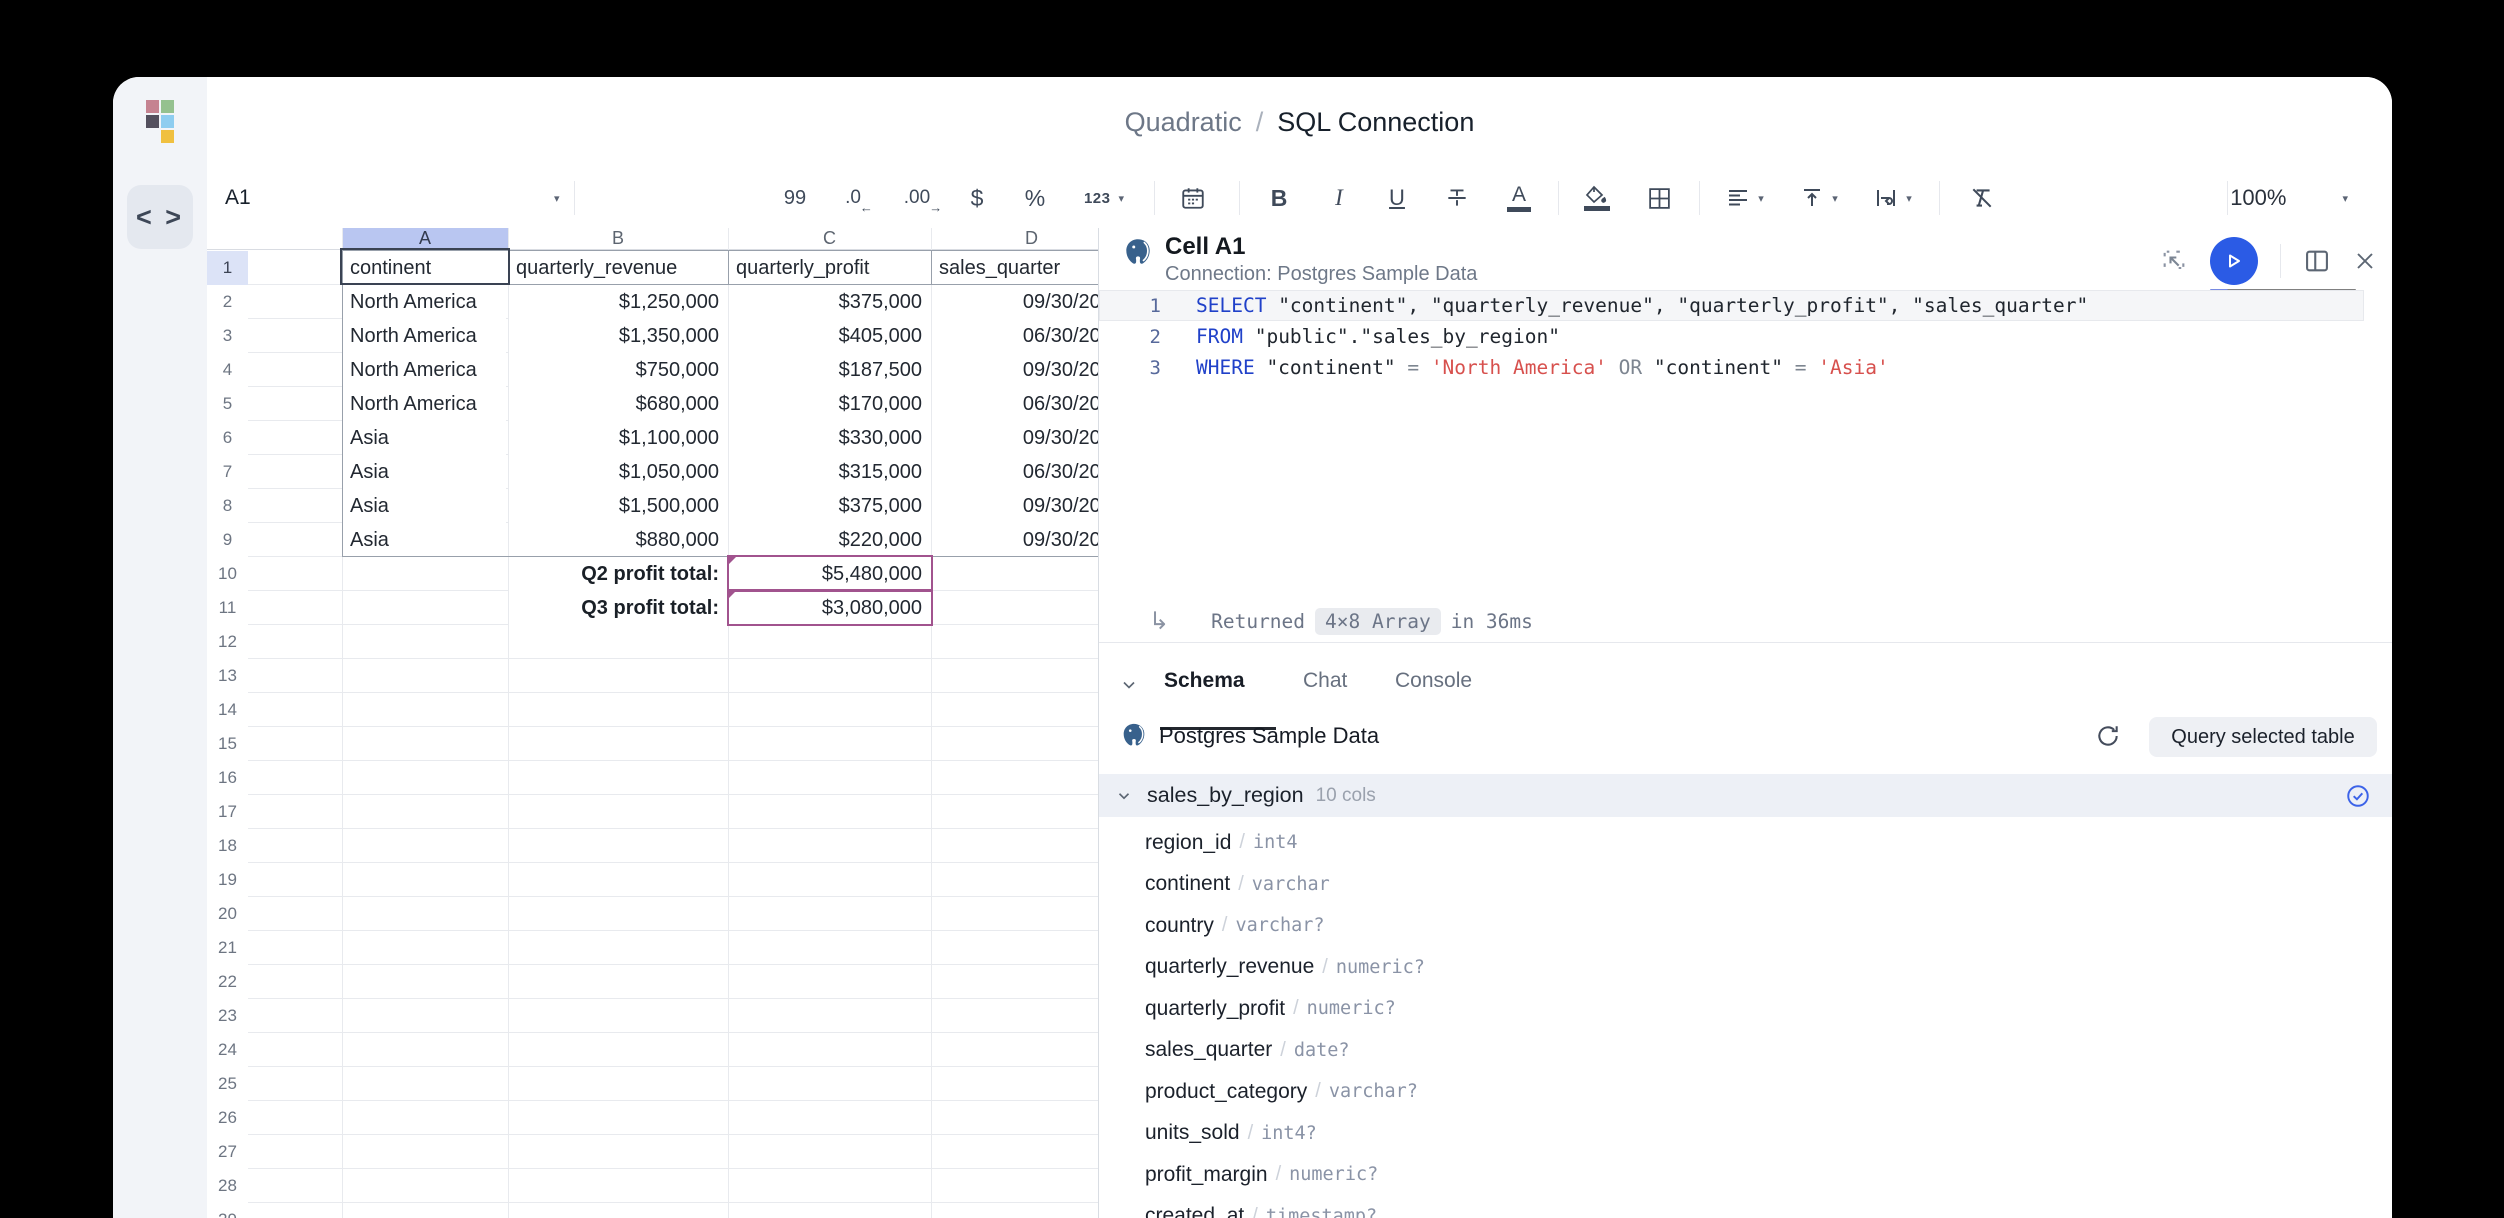 This screenshot has width=2504, height=1218. I want to click on schema-column-row: country / varchar?, so click(1745, 926).